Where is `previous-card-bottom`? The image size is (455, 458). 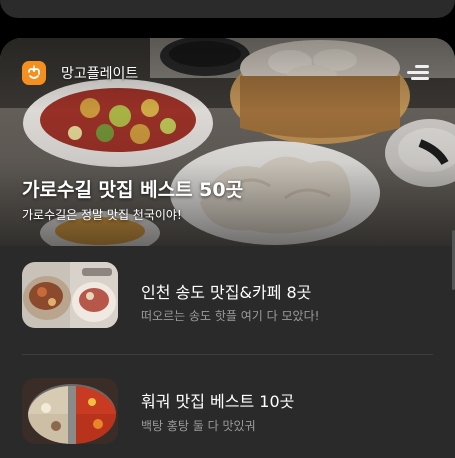 previous-card-bottom is located at coordinates (227, 9).